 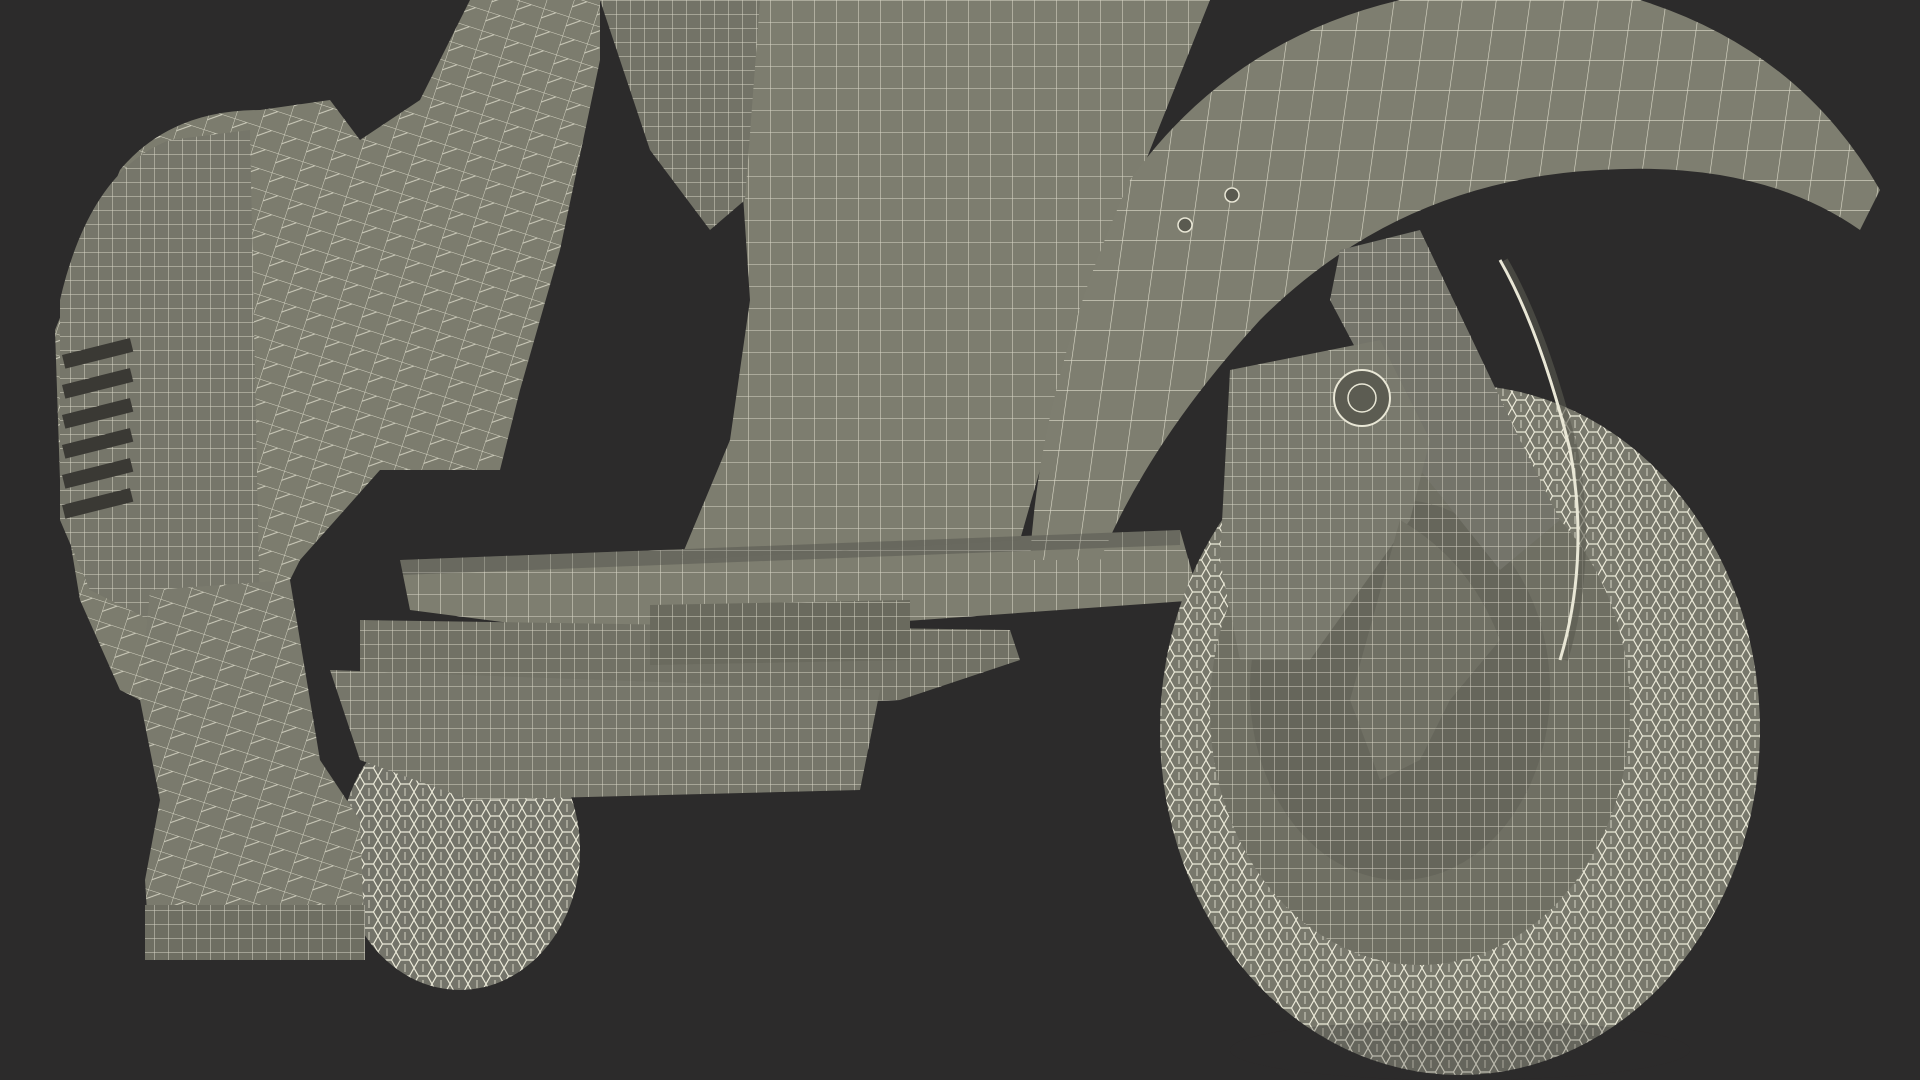 I want to click on boot-mesh, so click(x=252, y=770).